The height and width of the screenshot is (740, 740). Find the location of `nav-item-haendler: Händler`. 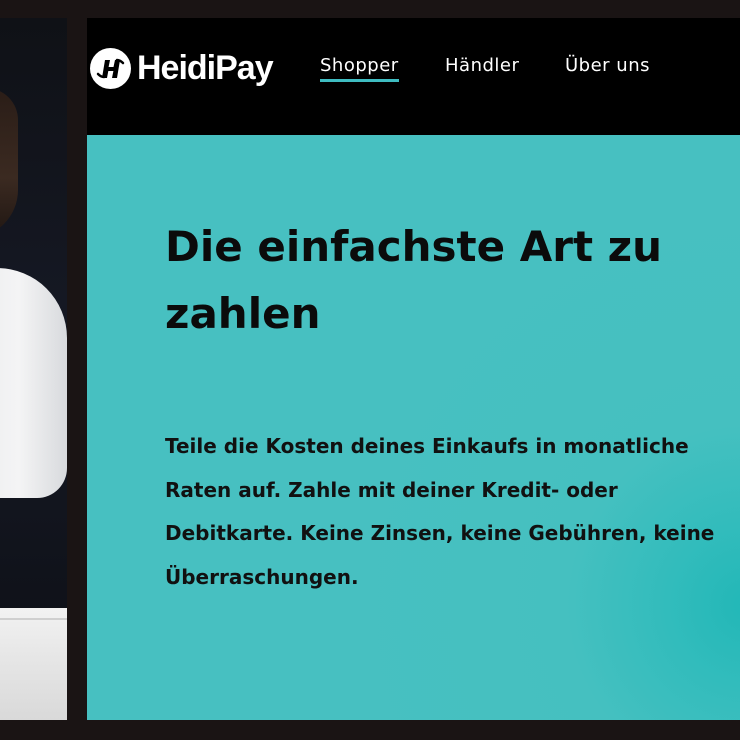

nav-item-haendler: Händler is located at coordinates (482, 65).